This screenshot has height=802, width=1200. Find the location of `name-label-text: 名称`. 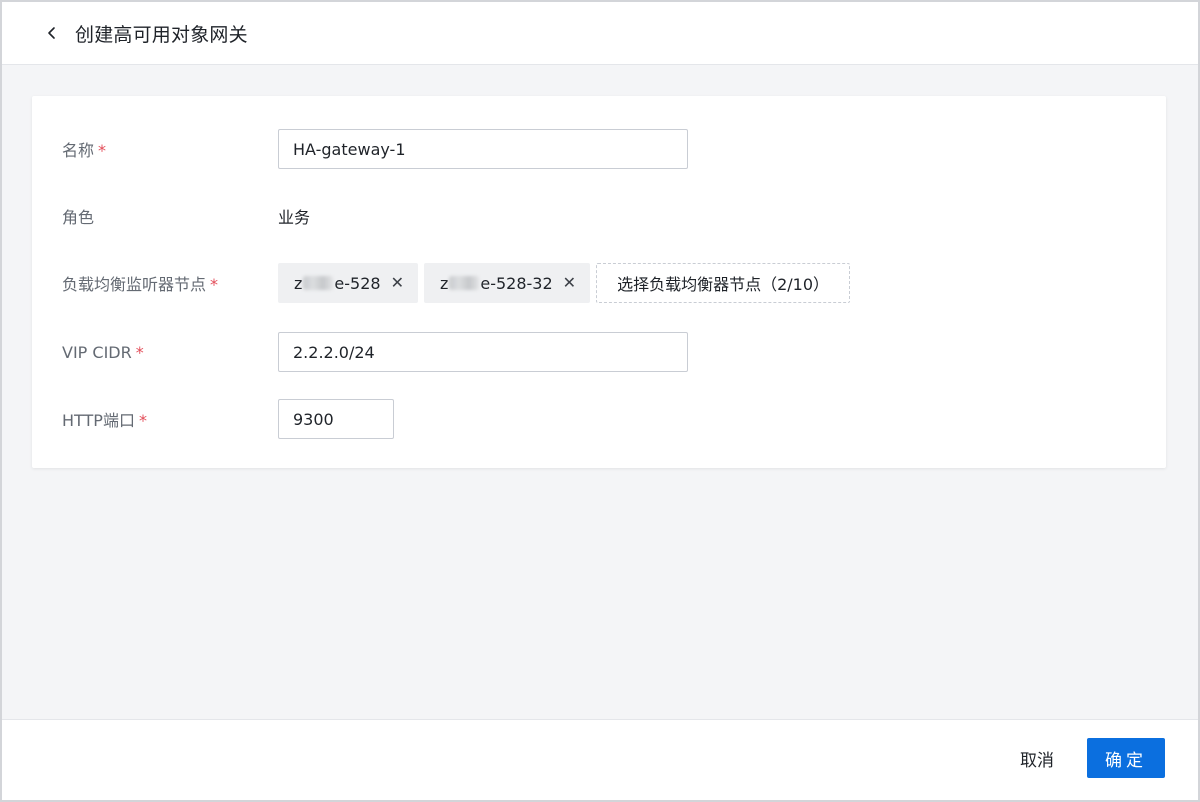

name-label-text: 名称 is located at coordinates (78, 150).